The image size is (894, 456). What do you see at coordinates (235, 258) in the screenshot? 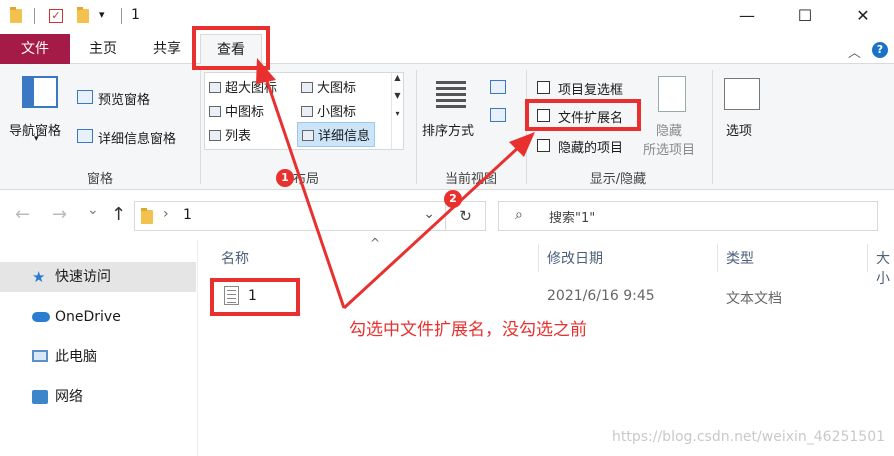
I see `column-name: 名称` at bounding box center [235, 258].